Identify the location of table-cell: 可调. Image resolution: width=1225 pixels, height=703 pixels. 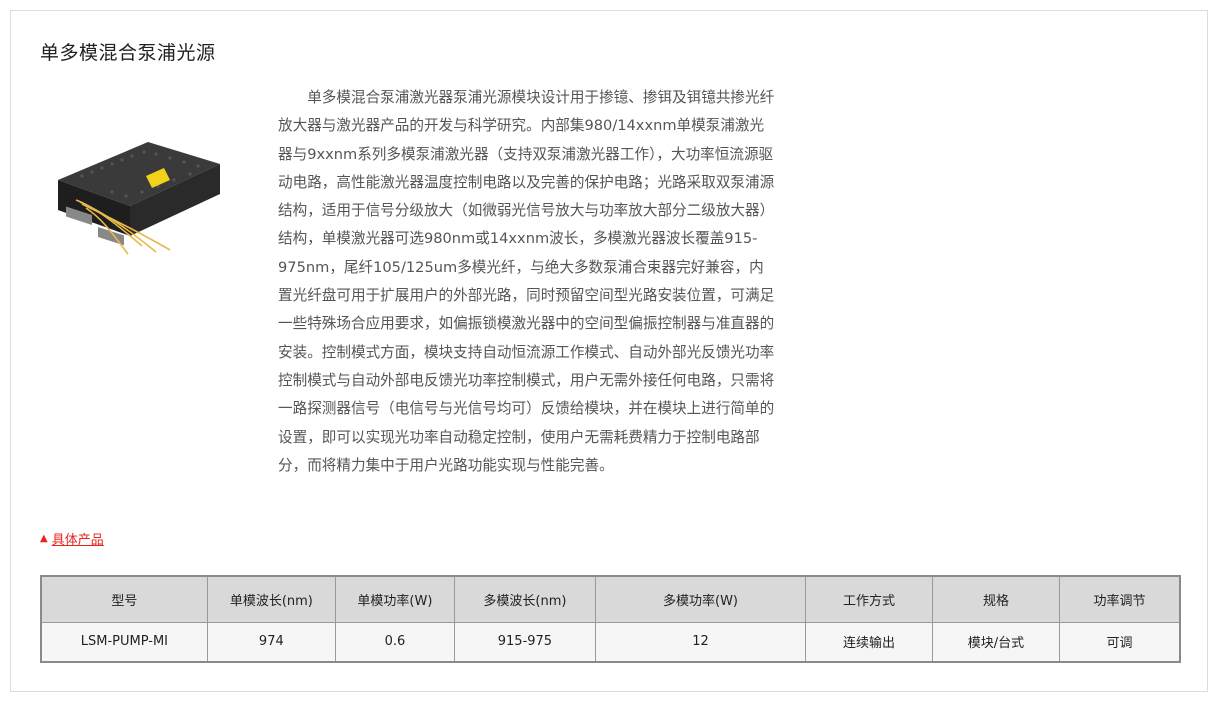
(1119, 642).